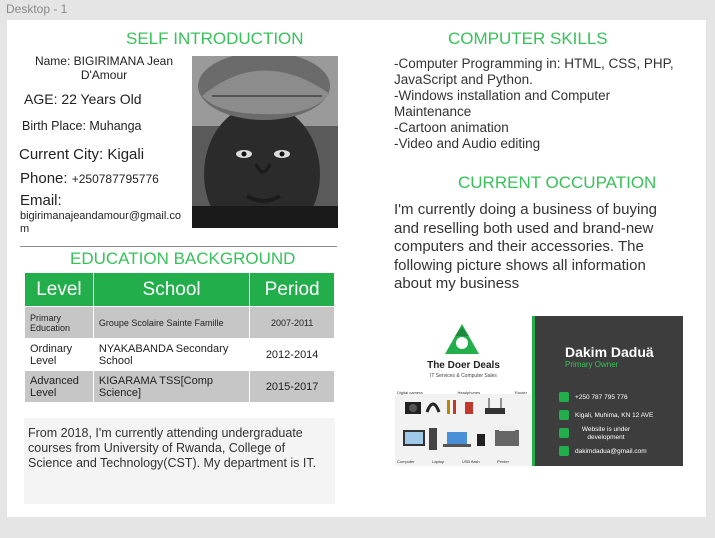  Describe the element at coordinates (83, 99) in the screenshot. I see `intro-age: AGE: 22 Years Old` at that location.